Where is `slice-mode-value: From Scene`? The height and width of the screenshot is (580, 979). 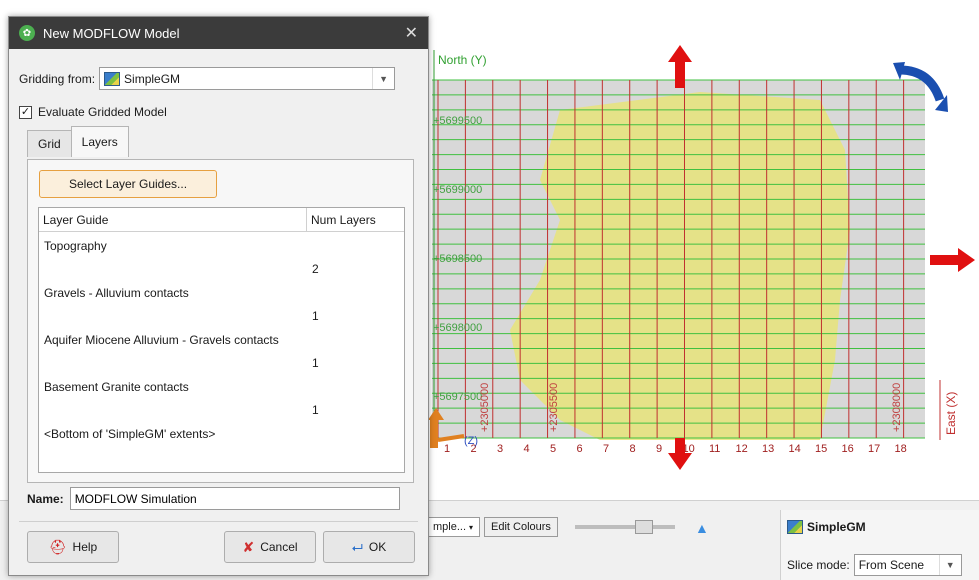
slice-mode-value: From Scene is located at coordinates (891, 565).